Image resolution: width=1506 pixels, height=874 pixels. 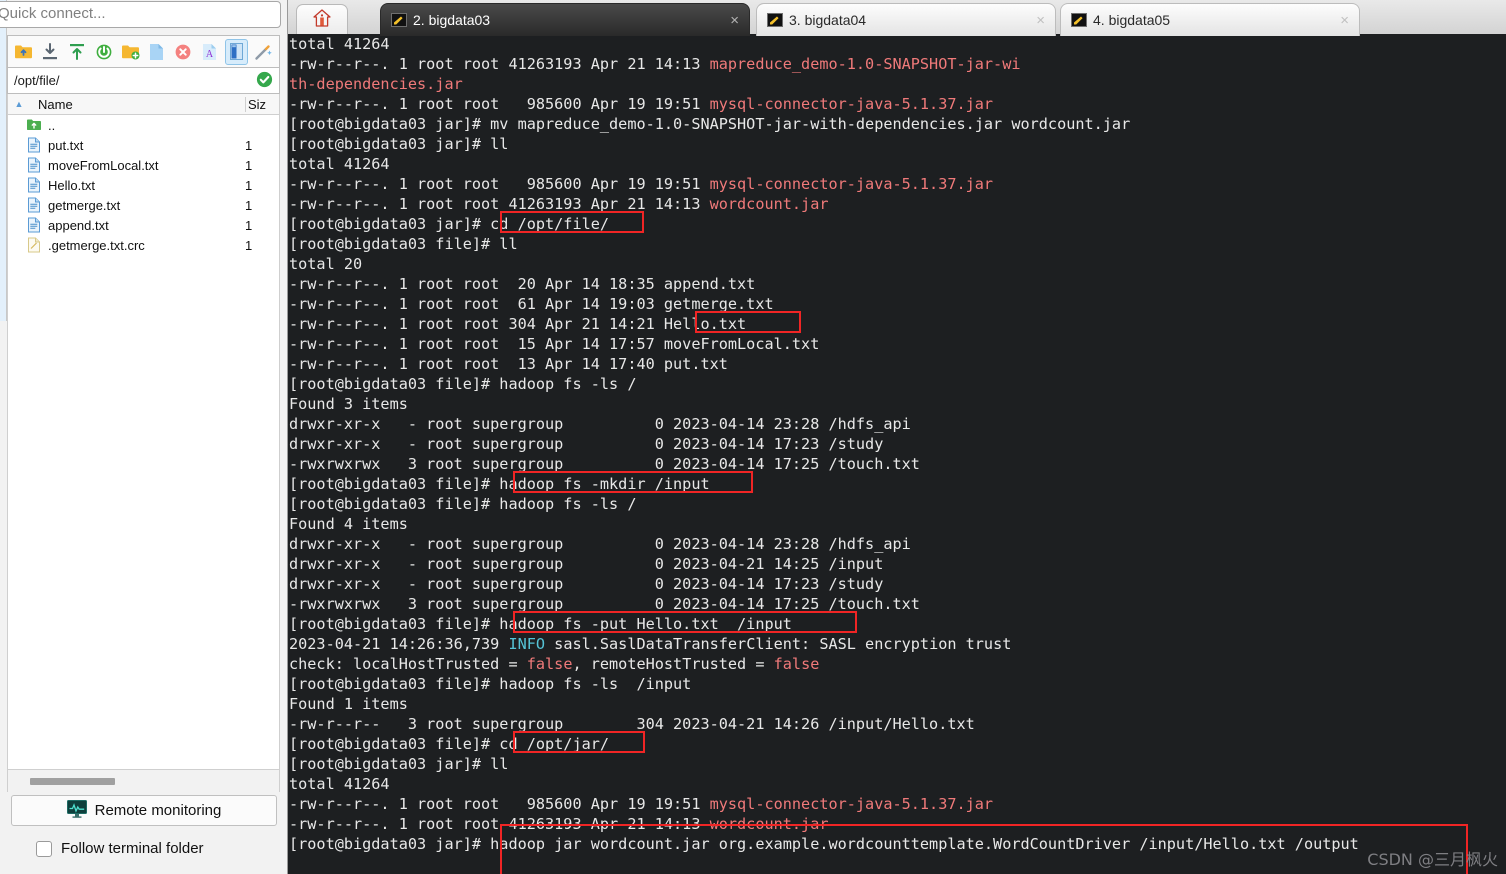 What do you see at coordinates (851, 104) in the screenshot?
I see `terminal-text-span: mysql-connector-java-5.1.37.jar` at bounding box center [851, 104].